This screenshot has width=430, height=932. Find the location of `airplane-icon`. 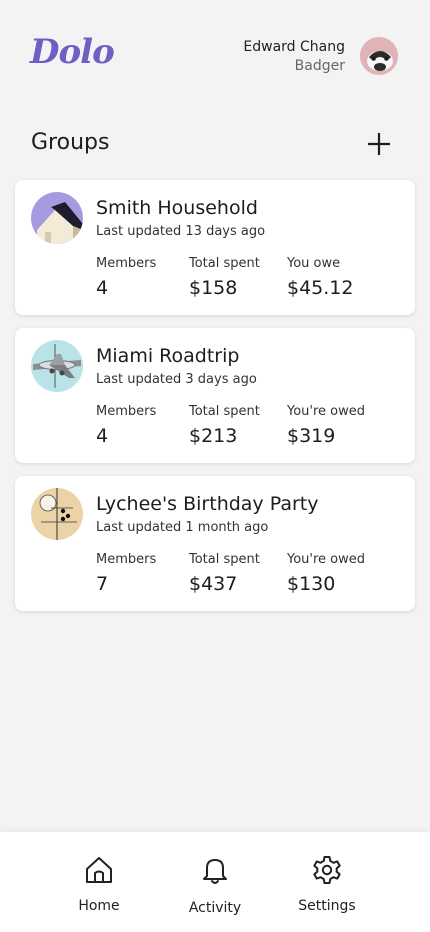

airplane-icon is located at coordinates (57, 366).